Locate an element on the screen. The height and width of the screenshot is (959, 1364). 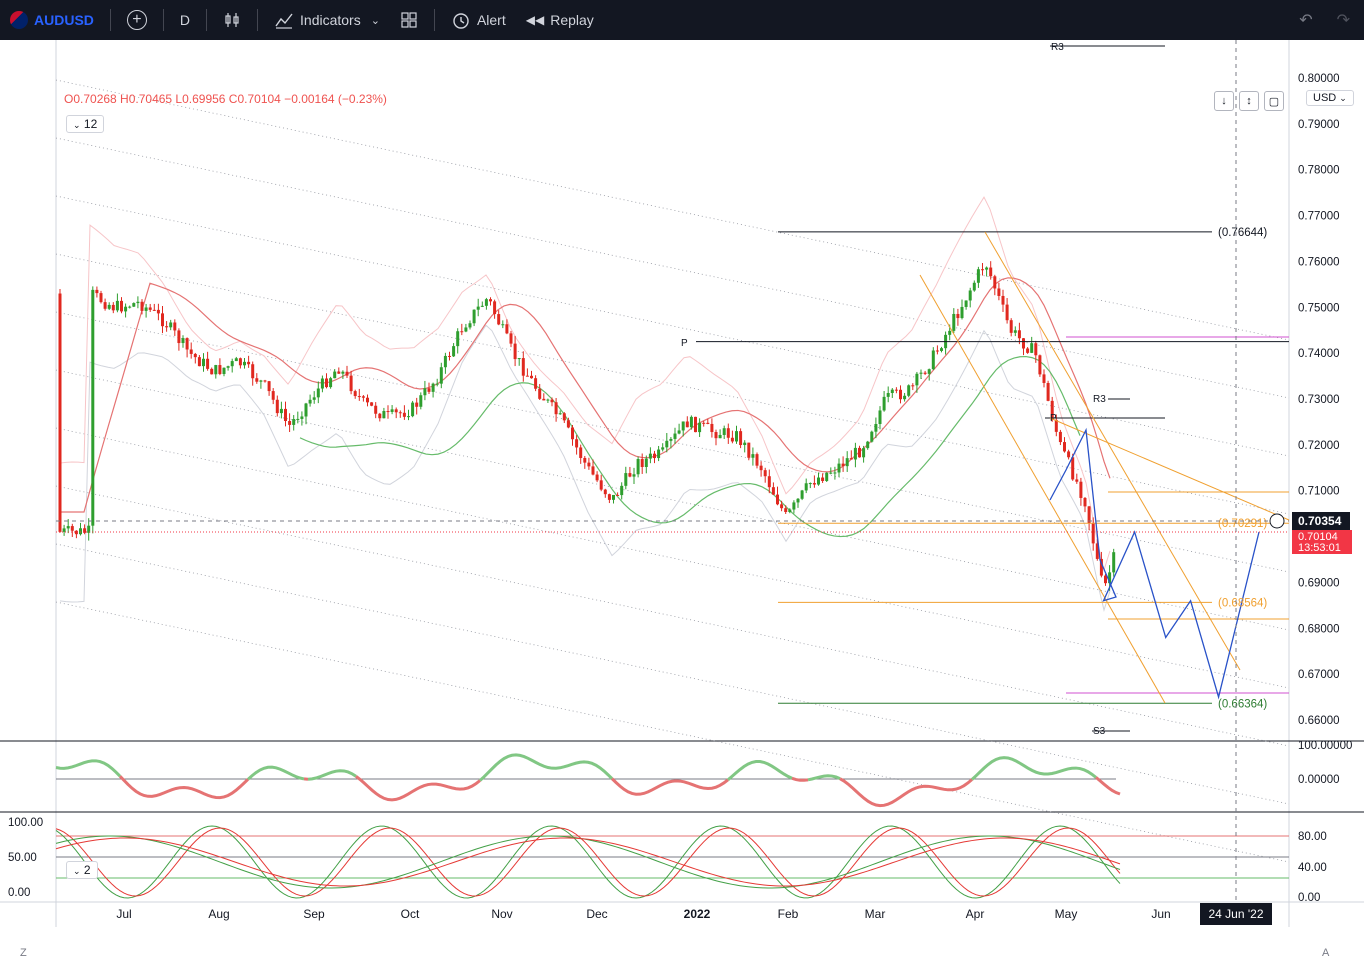
fib-level-label: (0.68564) is located at coordinates (1242, 603).